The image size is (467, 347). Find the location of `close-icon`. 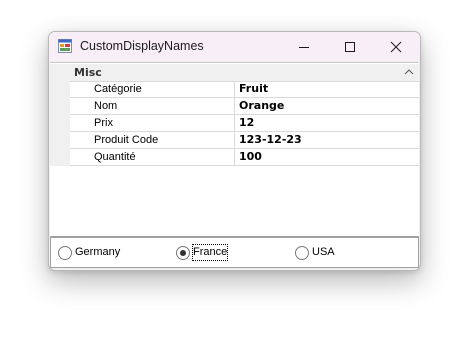

close-icon is located at coordinates (396, 47).